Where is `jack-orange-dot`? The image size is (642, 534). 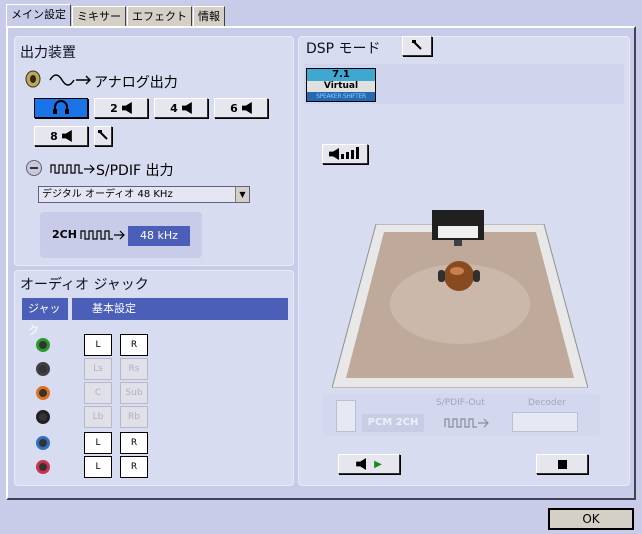 jack-orange-dot is located at coordinates (43, 393).